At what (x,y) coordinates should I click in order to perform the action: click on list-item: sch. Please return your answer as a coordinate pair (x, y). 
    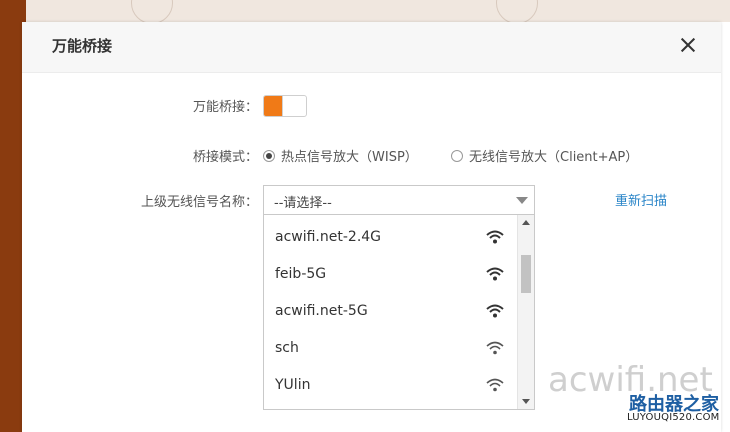
    Looking at the image, I should click on (391, 348).